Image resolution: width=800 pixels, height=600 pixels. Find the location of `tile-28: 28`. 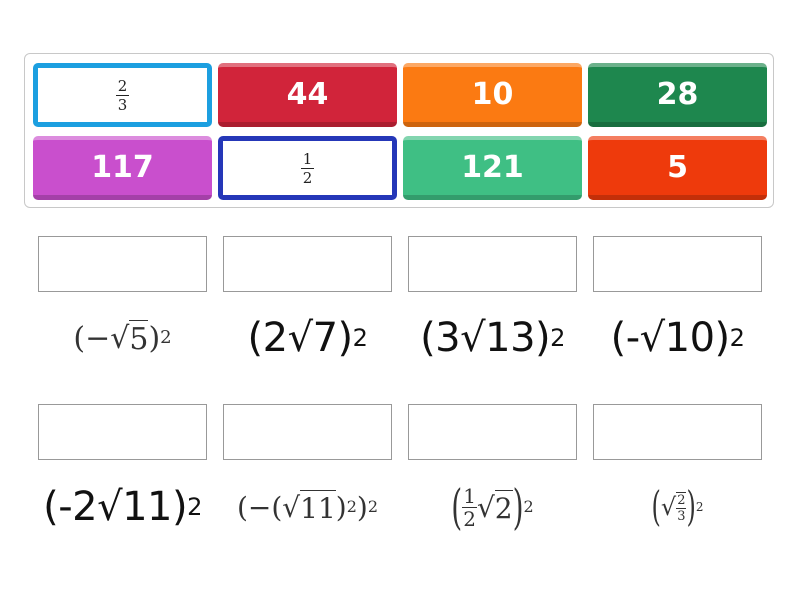

tile-28: 28 is located at coordinates (677, 95).